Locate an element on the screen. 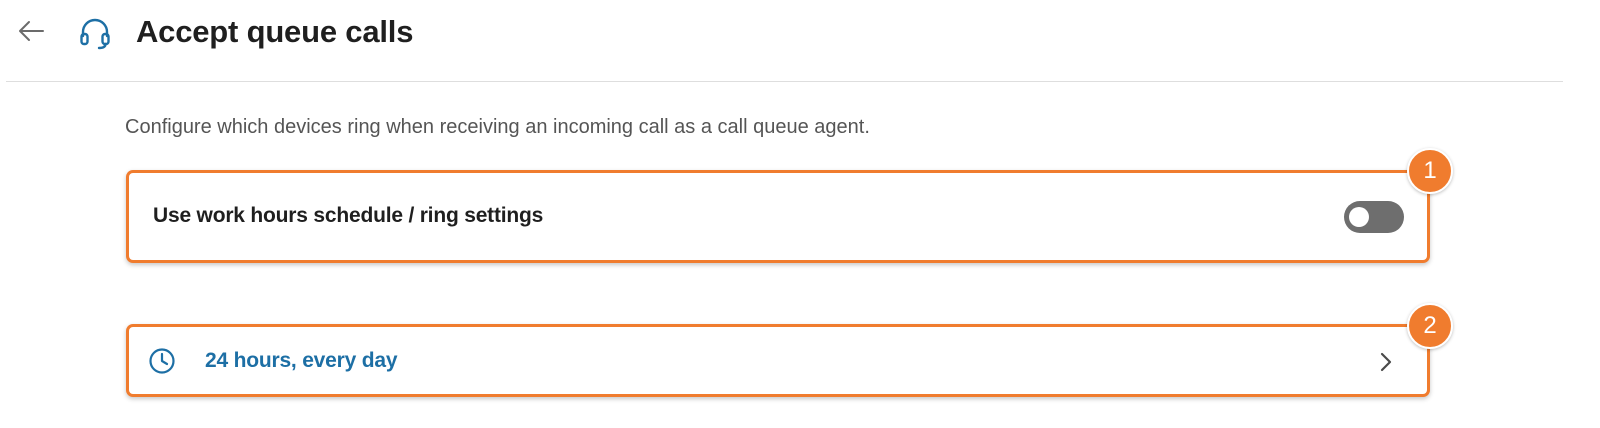 Image resolution: width=1600 pixels, height=428 pixels. chevron-right-icon is located at coordinates (1386, 362).